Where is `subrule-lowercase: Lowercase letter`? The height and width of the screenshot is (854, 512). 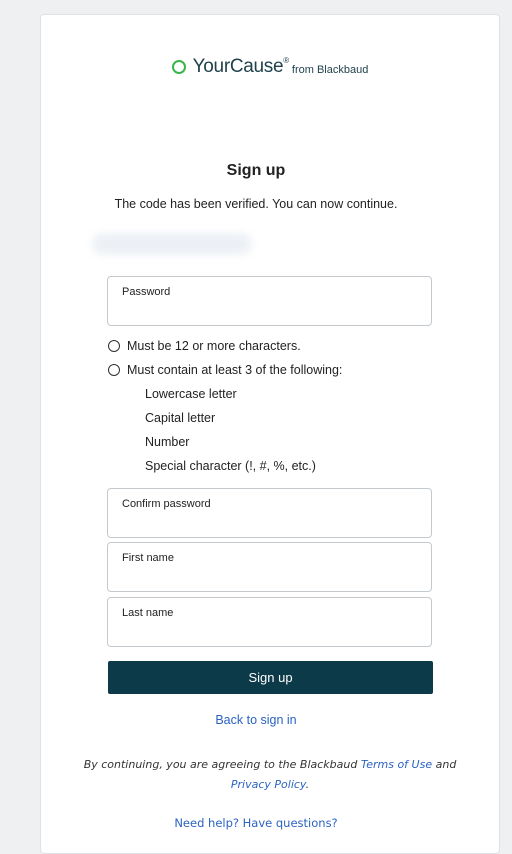 subrule-lowercase: Lowercase letter is located at coordinates (191, 394).